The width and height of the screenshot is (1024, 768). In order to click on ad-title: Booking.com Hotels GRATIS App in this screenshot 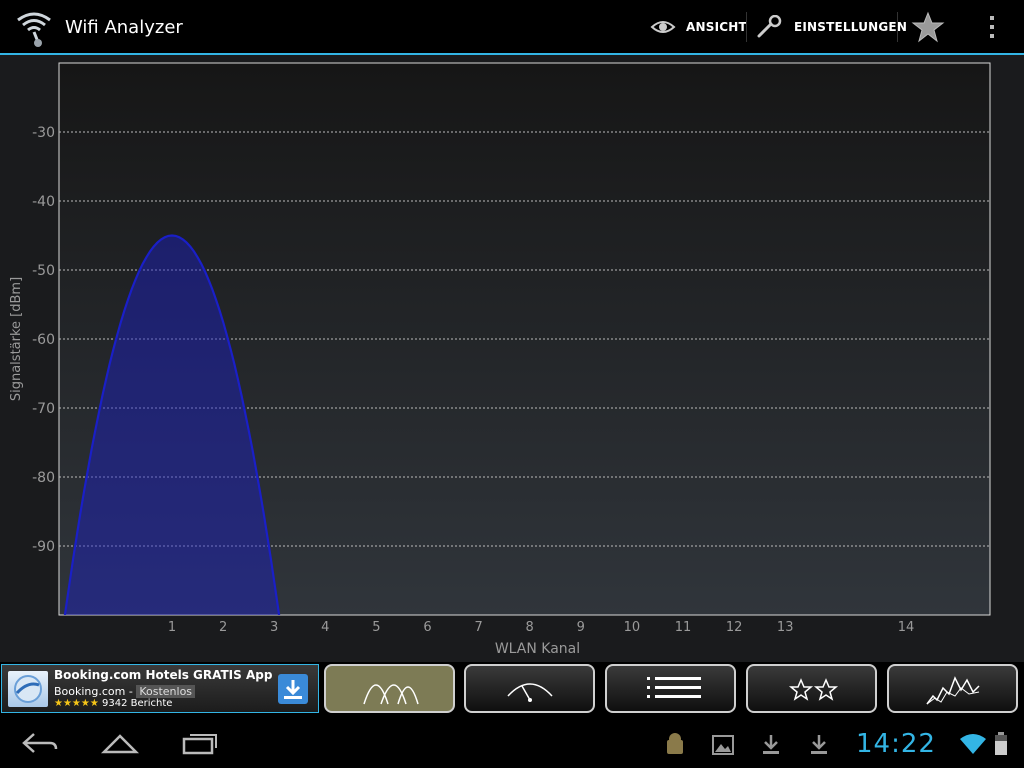, I will do `click(163, 675)`.